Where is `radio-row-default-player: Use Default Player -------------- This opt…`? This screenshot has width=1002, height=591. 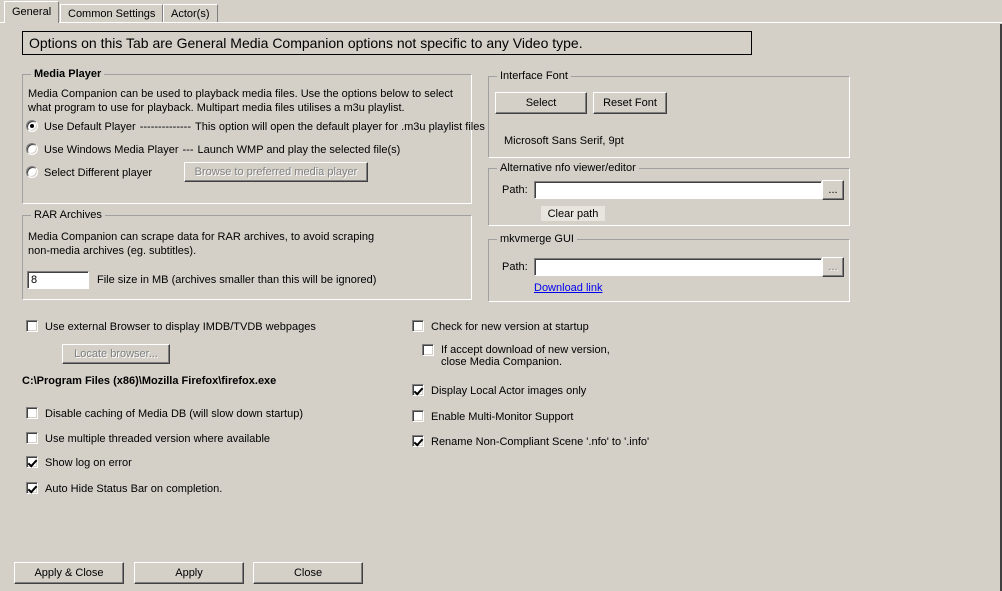
radio-row-default-player: Use Default Player -------------- This opt… is located at coordinates (255, 126).